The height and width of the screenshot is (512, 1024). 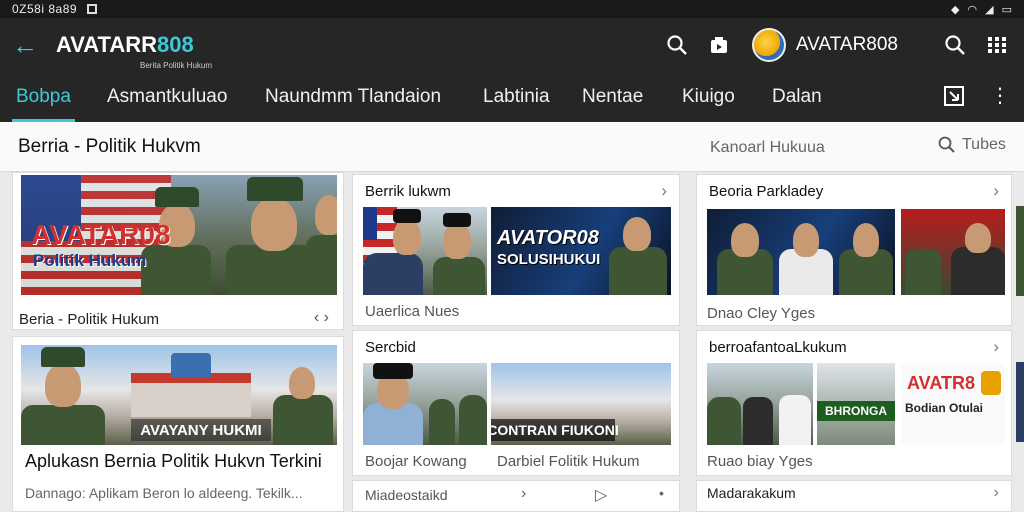 I want to click on right-top-heading: Beoria Parkladey, so click(x=766, y=191).